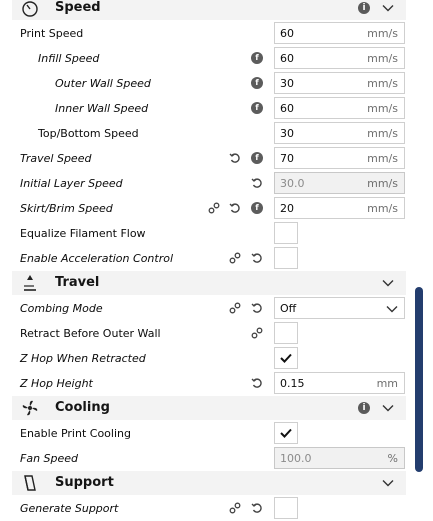  I want to click on field-value: 30.0, so click(292, 183).